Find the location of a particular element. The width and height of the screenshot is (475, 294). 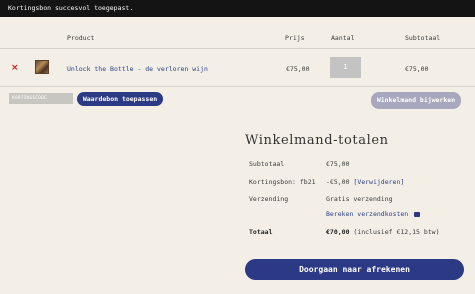

checkout-button: Doorgaan naar afrekenen is located at coordinates (354, 269).